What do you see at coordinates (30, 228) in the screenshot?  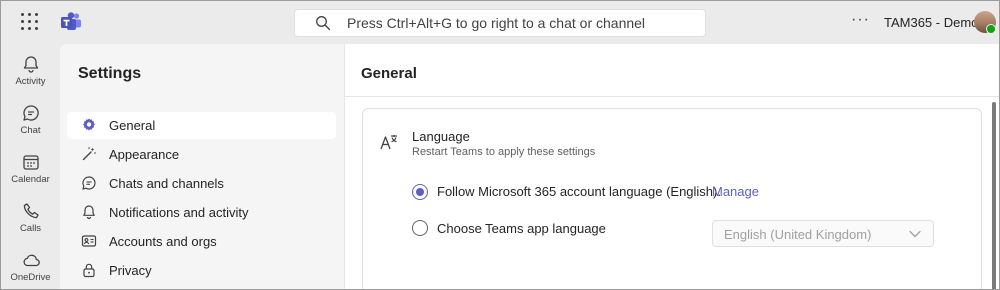 I see `rail-label: Calls` at bounding box center [30, 228].